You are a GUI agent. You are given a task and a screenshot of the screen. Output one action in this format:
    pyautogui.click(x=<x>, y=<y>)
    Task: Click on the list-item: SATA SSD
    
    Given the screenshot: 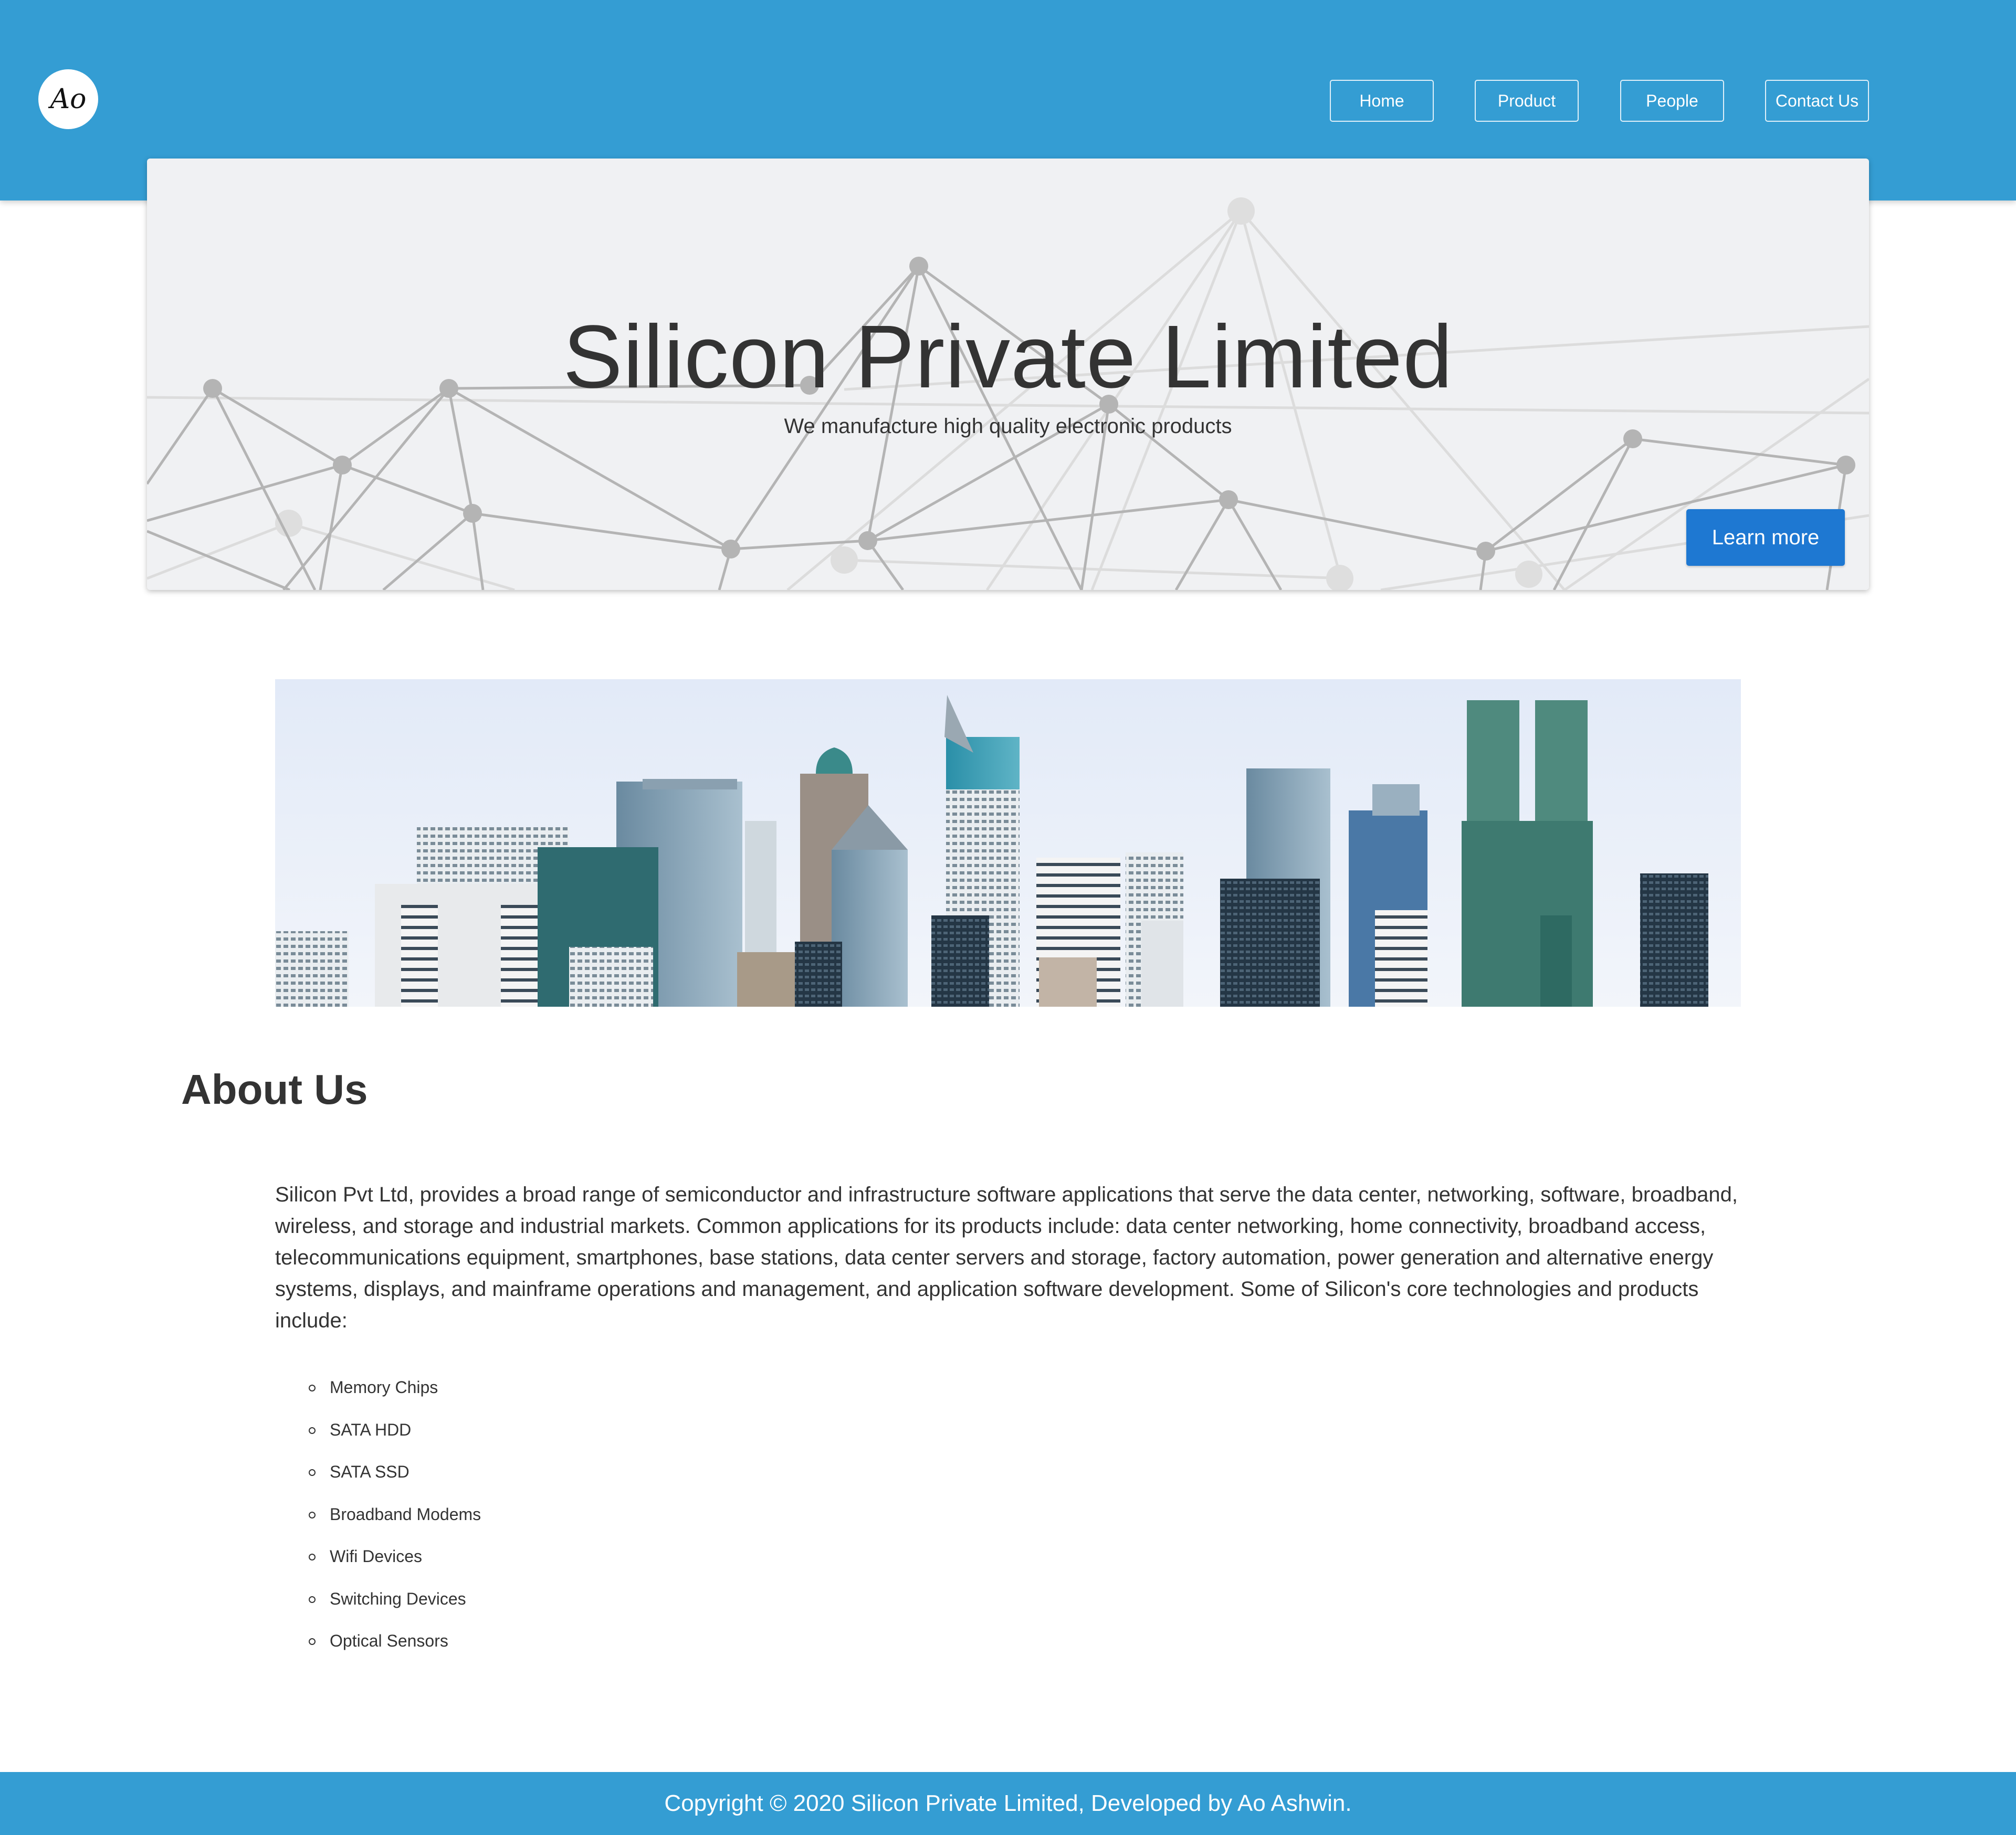 What is the action you would take?
    pyautogui.click(x=395, y=1479)
    